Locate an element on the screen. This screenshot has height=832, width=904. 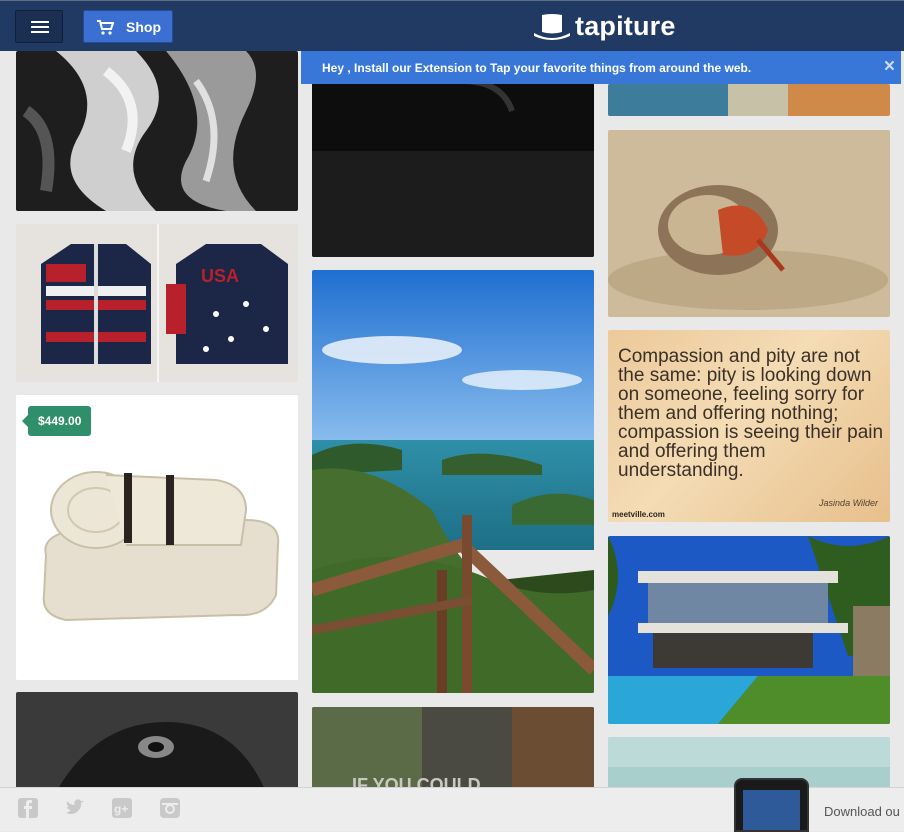
window-quote-image: IF YOU COULD is located at coordinates (453, 752).